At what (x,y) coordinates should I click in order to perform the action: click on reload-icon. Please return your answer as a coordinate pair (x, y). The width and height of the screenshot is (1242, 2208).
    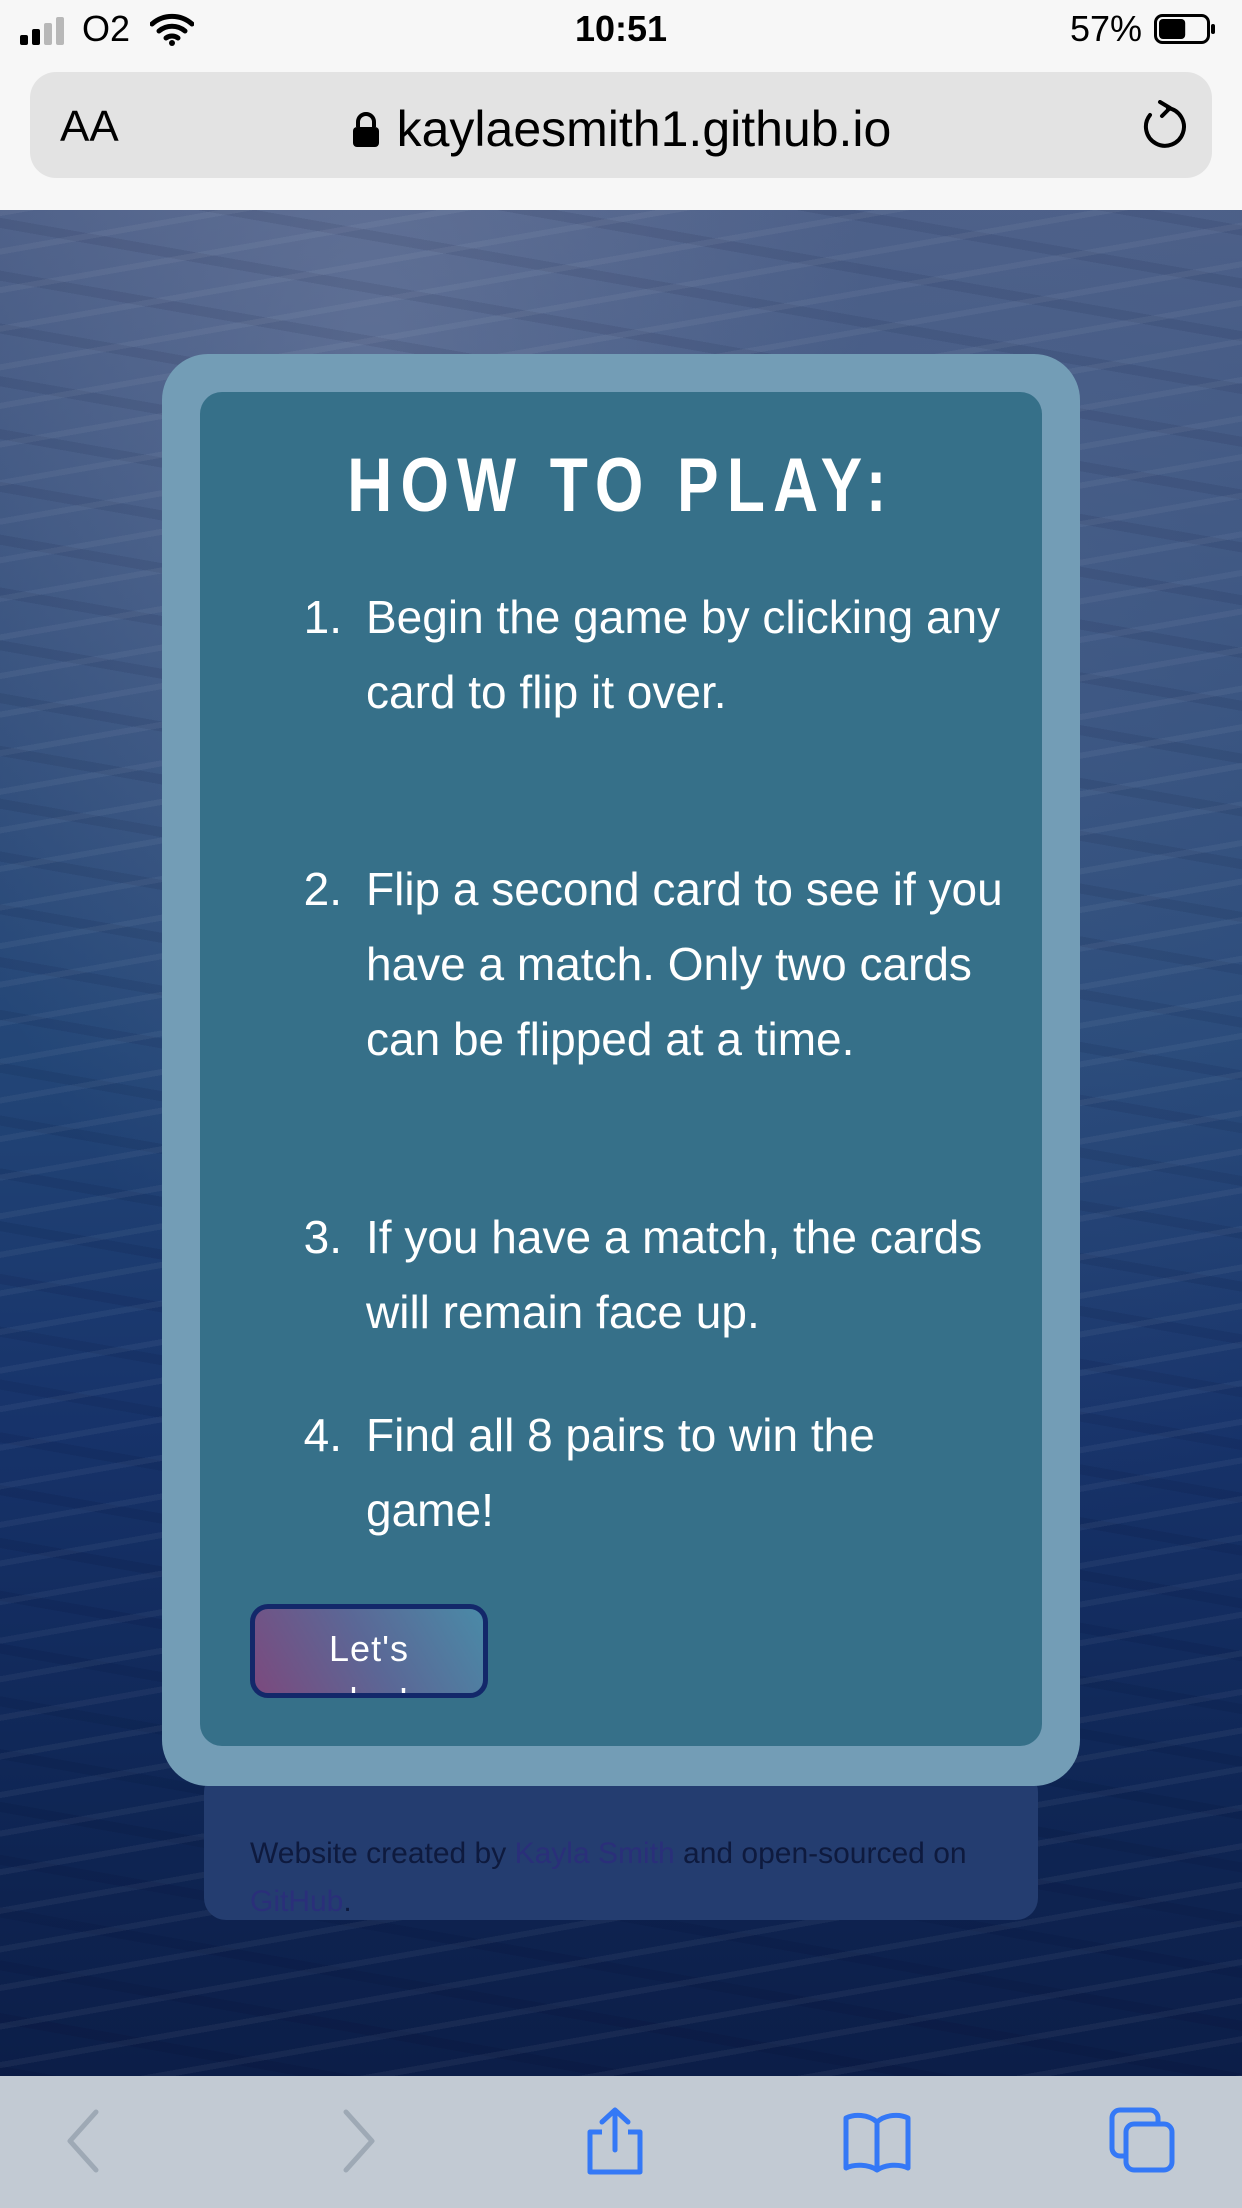
    Looking at the image, I should click on (1164, 126).